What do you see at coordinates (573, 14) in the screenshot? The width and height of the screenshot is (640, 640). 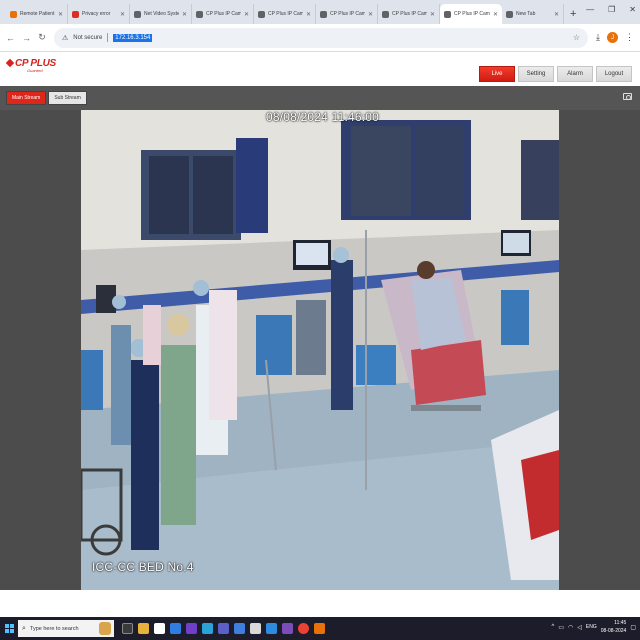 I see `new-tab-button: +` at bounding box center [573, 14].